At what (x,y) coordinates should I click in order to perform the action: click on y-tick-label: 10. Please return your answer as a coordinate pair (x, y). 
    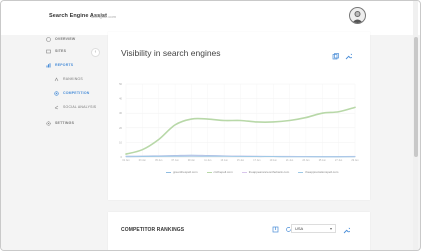
    Looking at the image, I should click on (120, 142).